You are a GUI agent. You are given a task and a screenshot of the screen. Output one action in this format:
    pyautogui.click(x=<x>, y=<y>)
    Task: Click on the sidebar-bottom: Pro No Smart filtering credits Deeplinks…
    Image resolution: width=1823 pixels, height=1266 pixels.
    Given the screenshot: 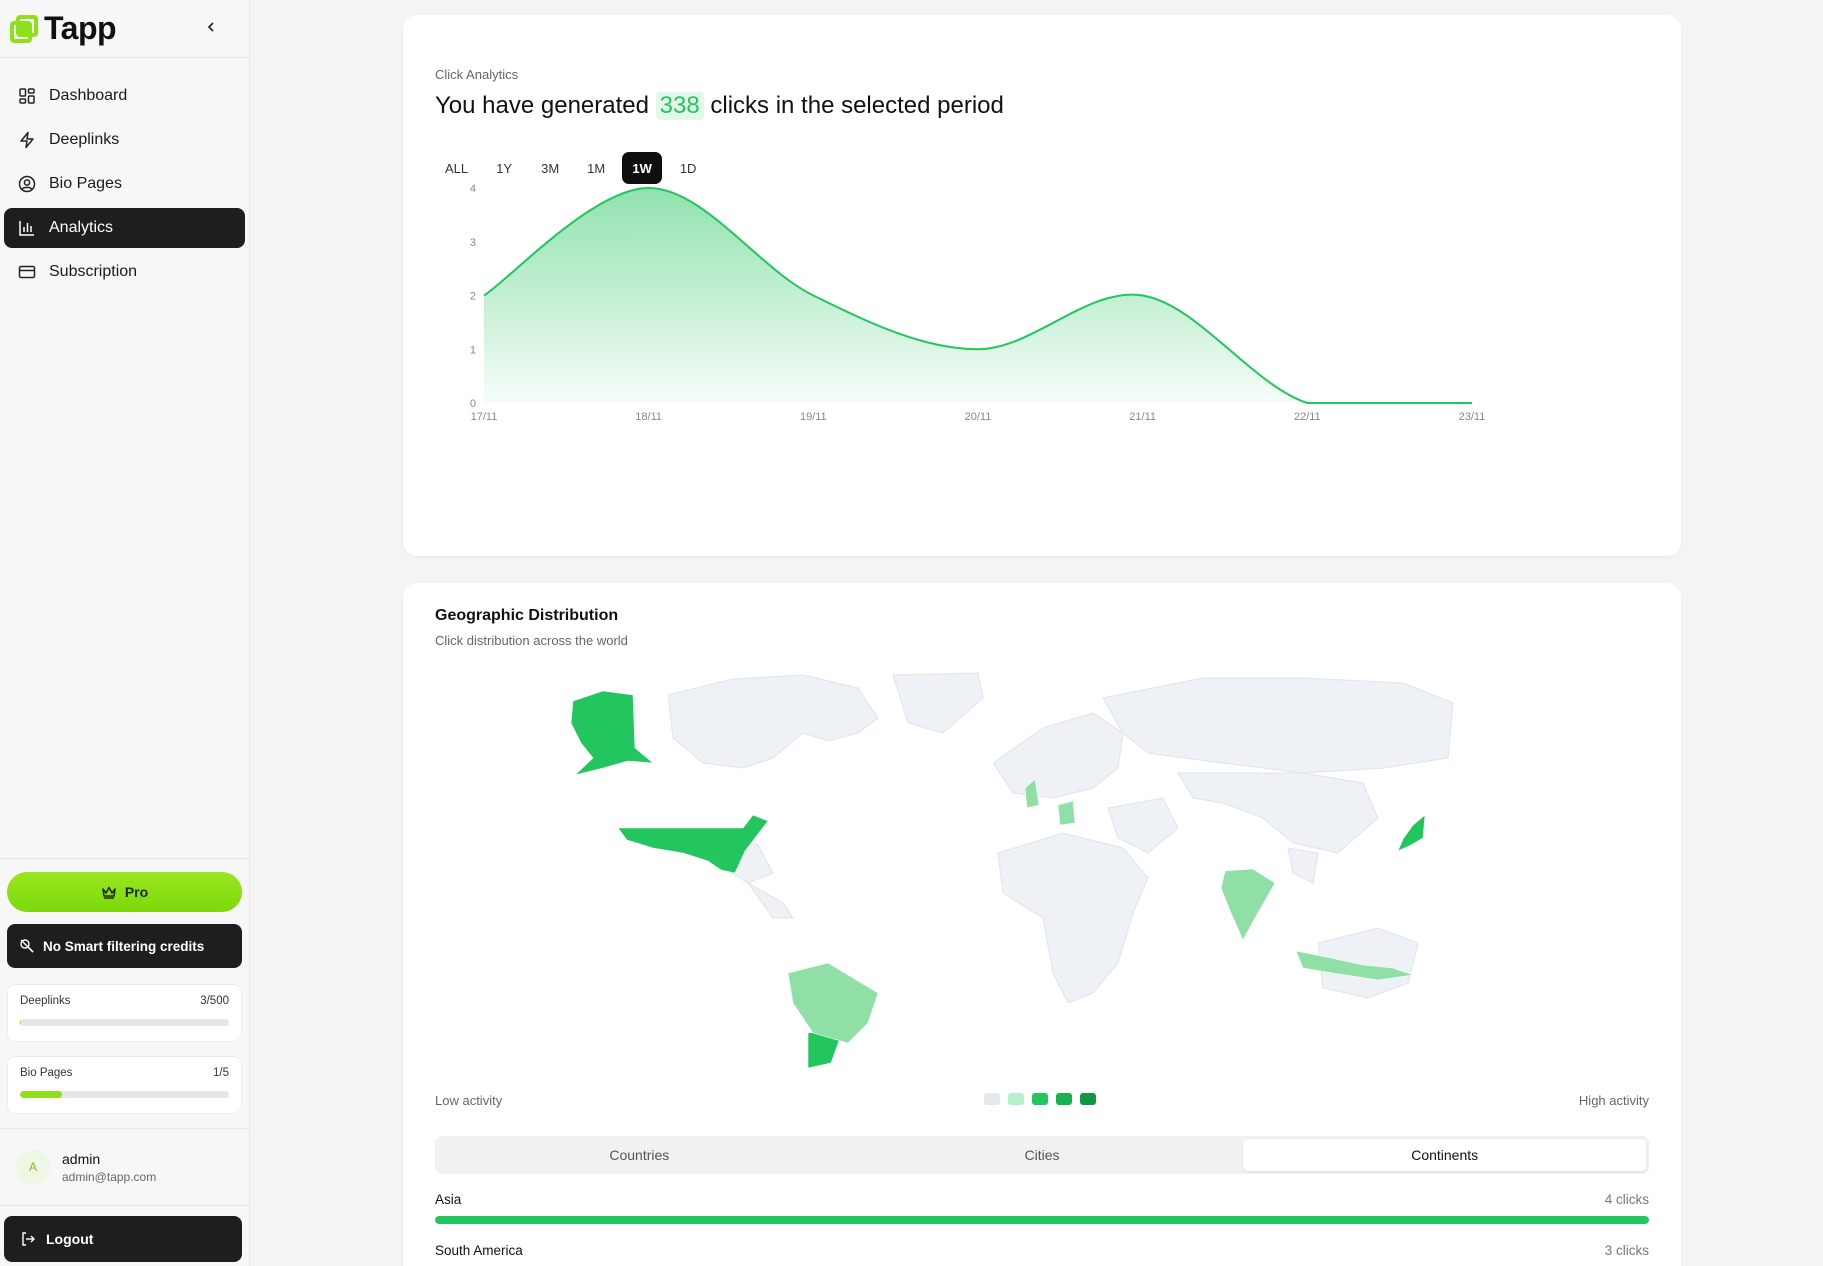 What is the action you would take?
    pyautogui.click(x=124, y=986)
    